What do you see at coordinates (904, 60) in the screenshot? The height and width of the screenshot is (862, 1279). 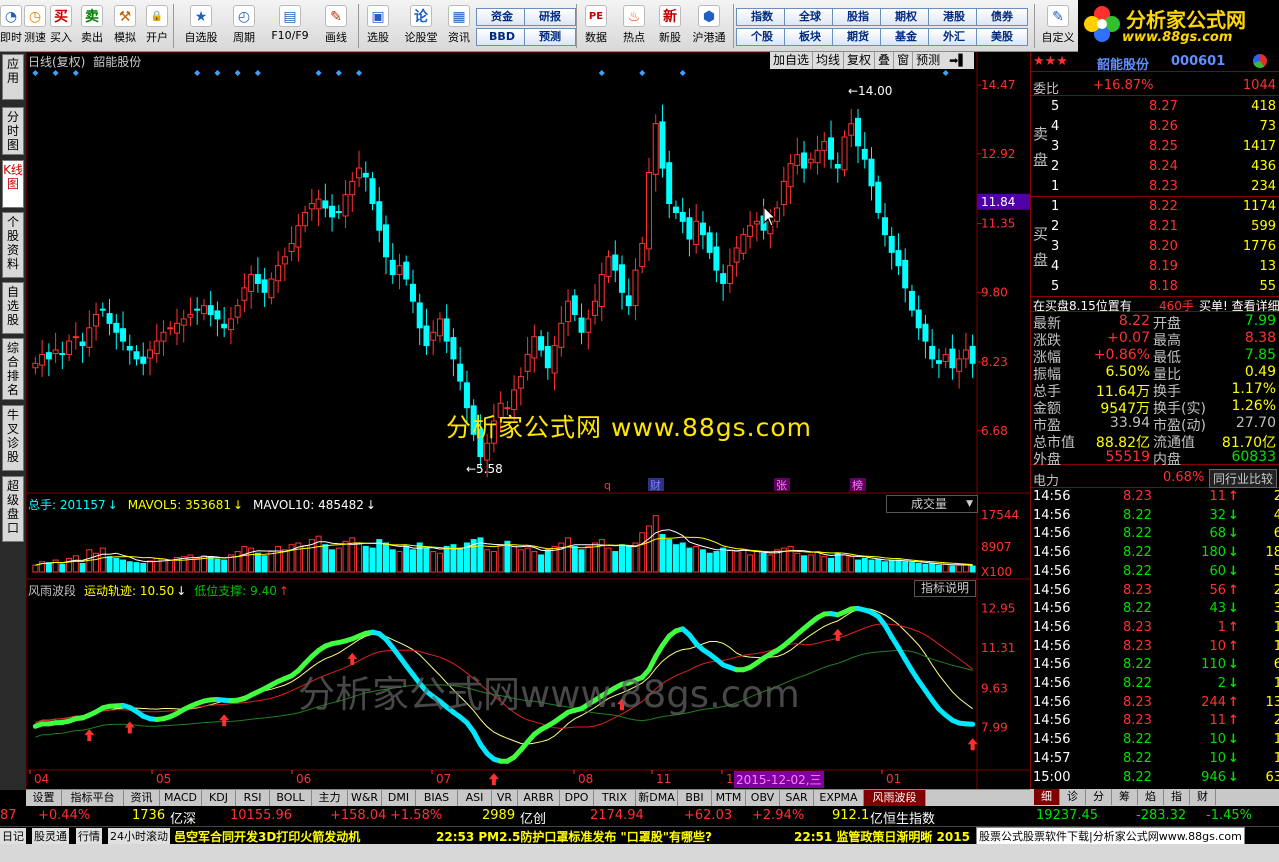 I see `chart-button: 窗` at bounding box center [904, 60].